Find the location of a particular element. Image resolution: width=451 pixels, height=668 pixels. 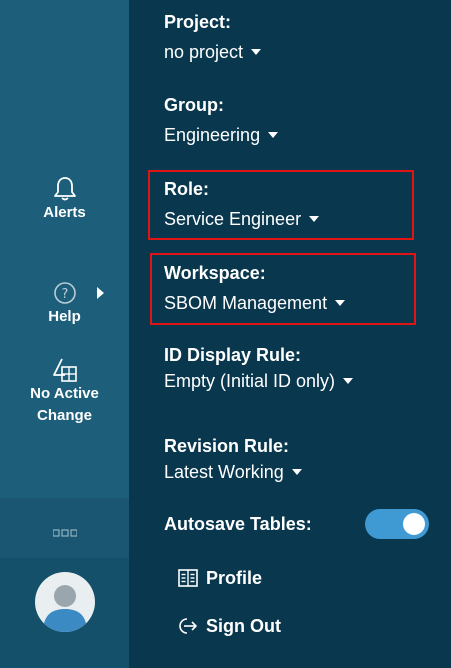

chevron-right-icon is located at coordinates (100, 293).